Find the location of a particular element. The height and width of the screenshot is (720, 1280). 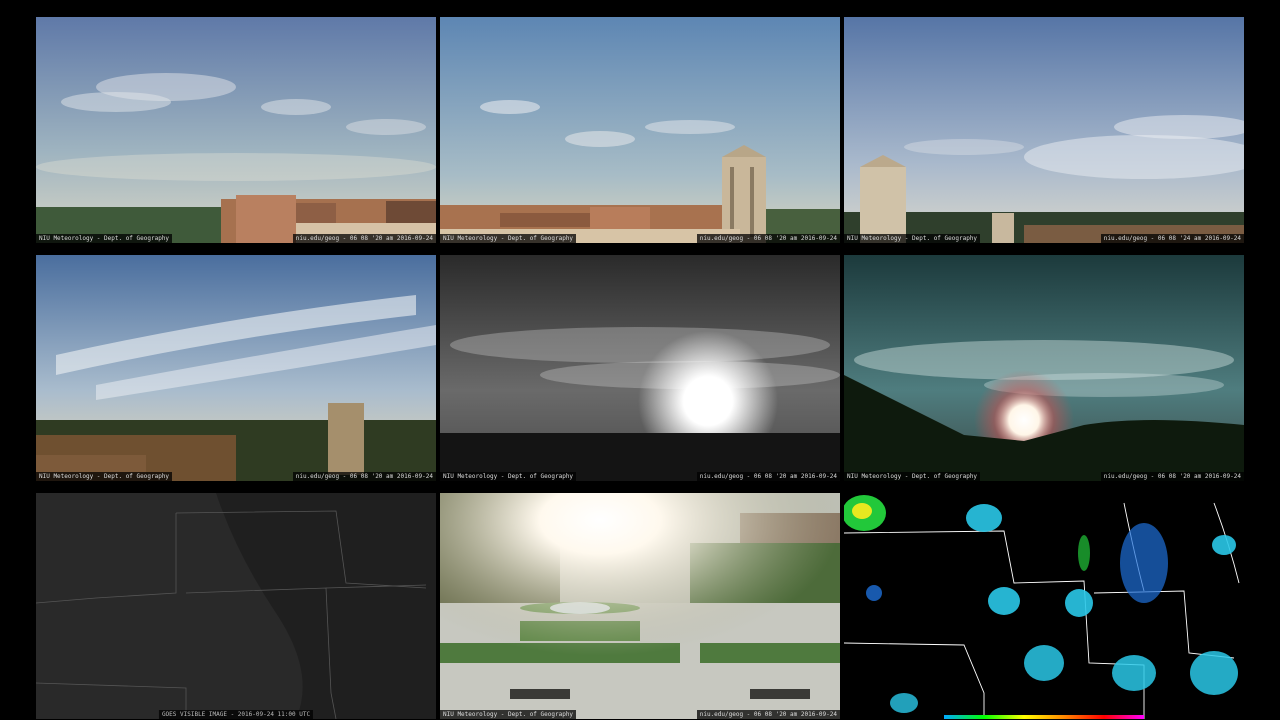

satellite-image is located at coordinates (236, 606).